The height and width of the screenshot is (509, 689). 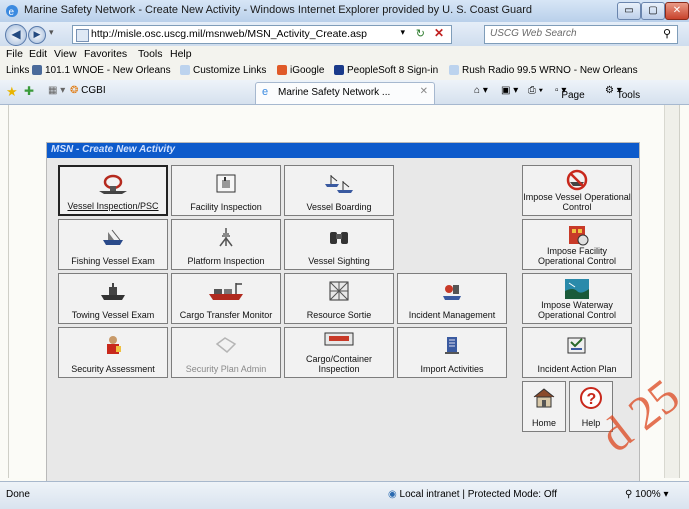 I want to click on vessel-sighting-button: Vessel Sighting, so click(x=339, y=244).